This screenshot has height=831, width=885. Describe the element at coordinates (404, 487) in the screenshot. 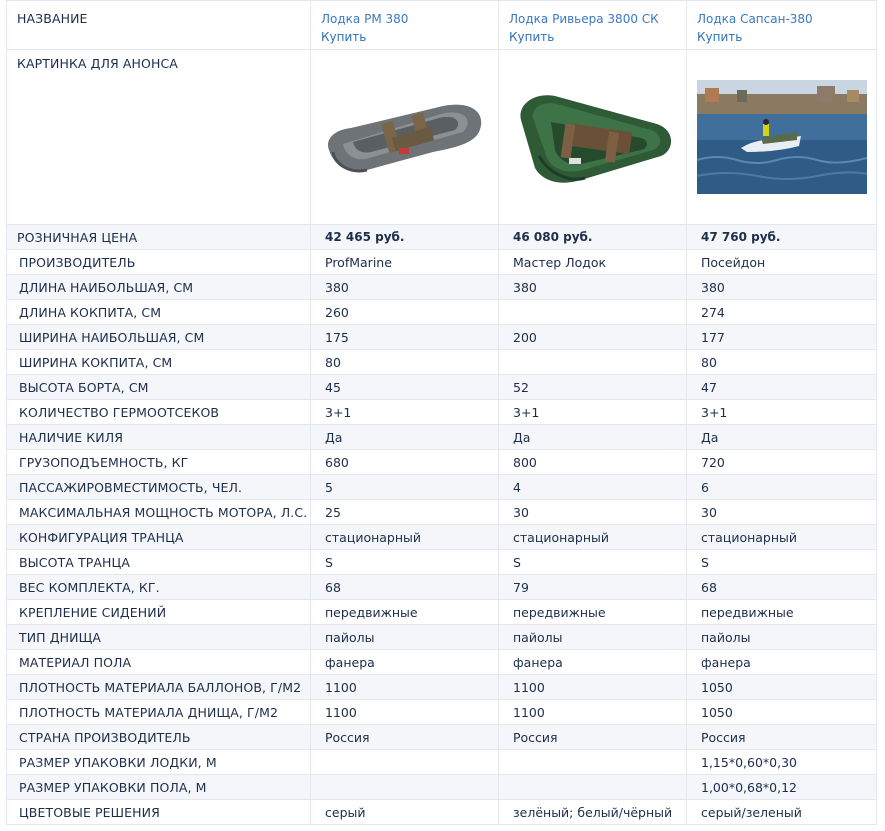

I see `spec-value-cell: 5` at that location.